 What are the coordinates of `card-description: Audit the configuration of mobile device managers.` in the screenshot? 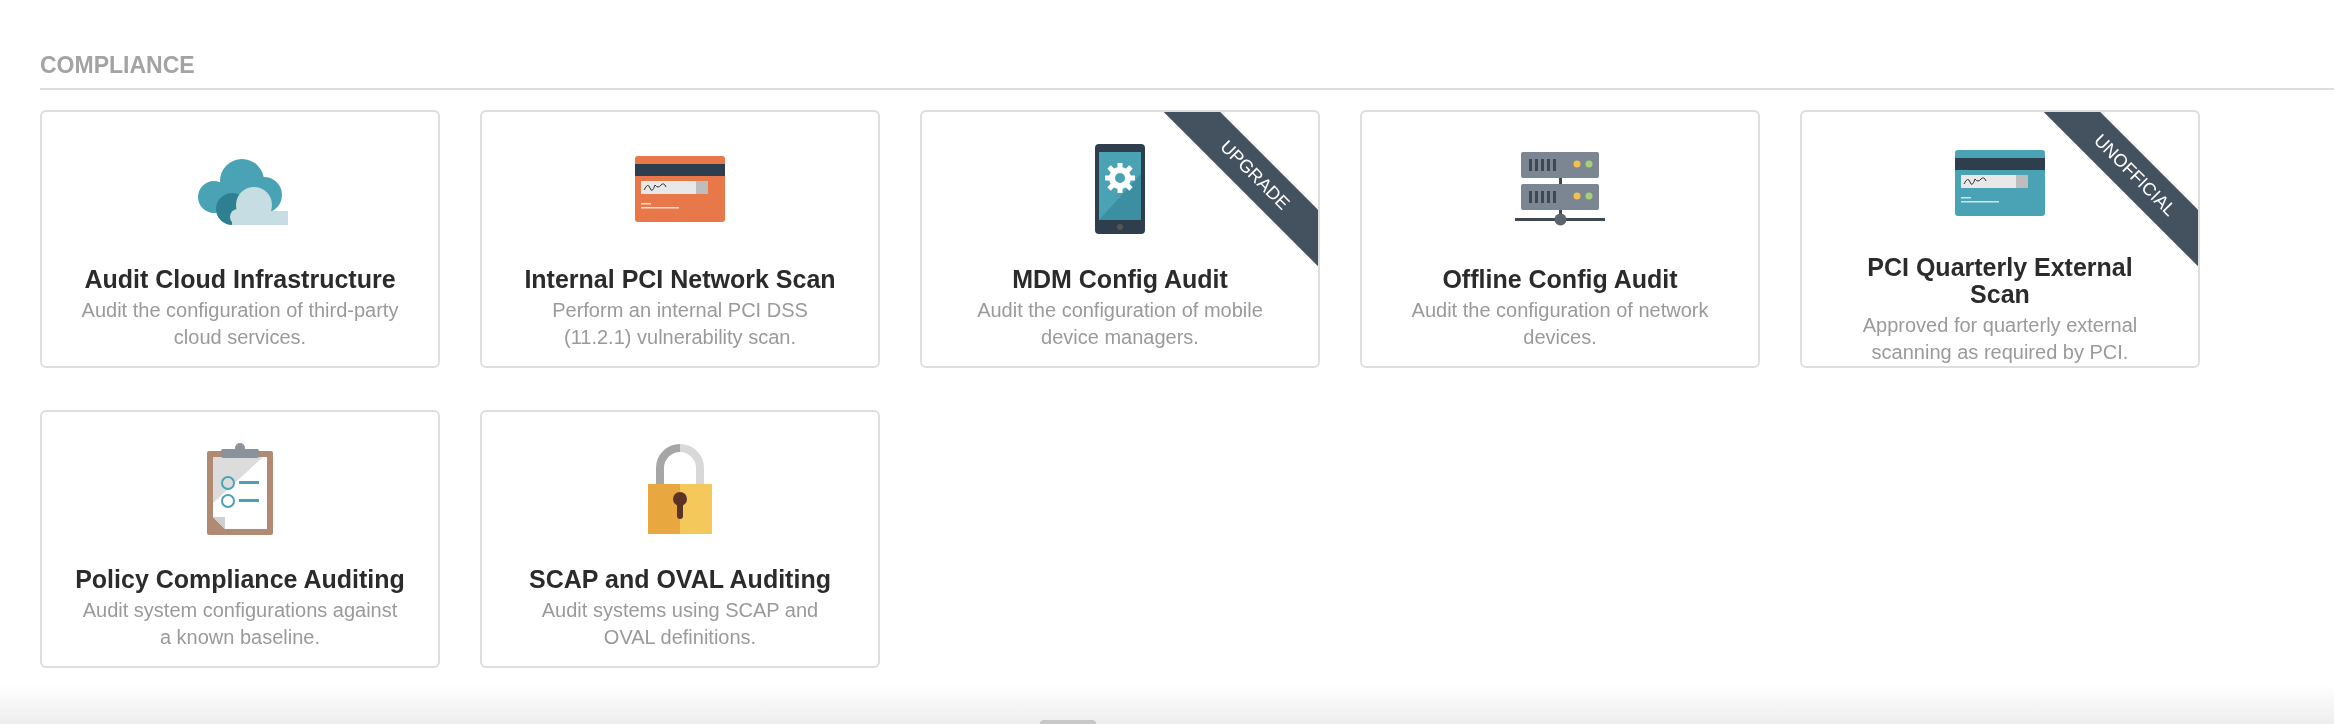 It's located at (1120, 324).